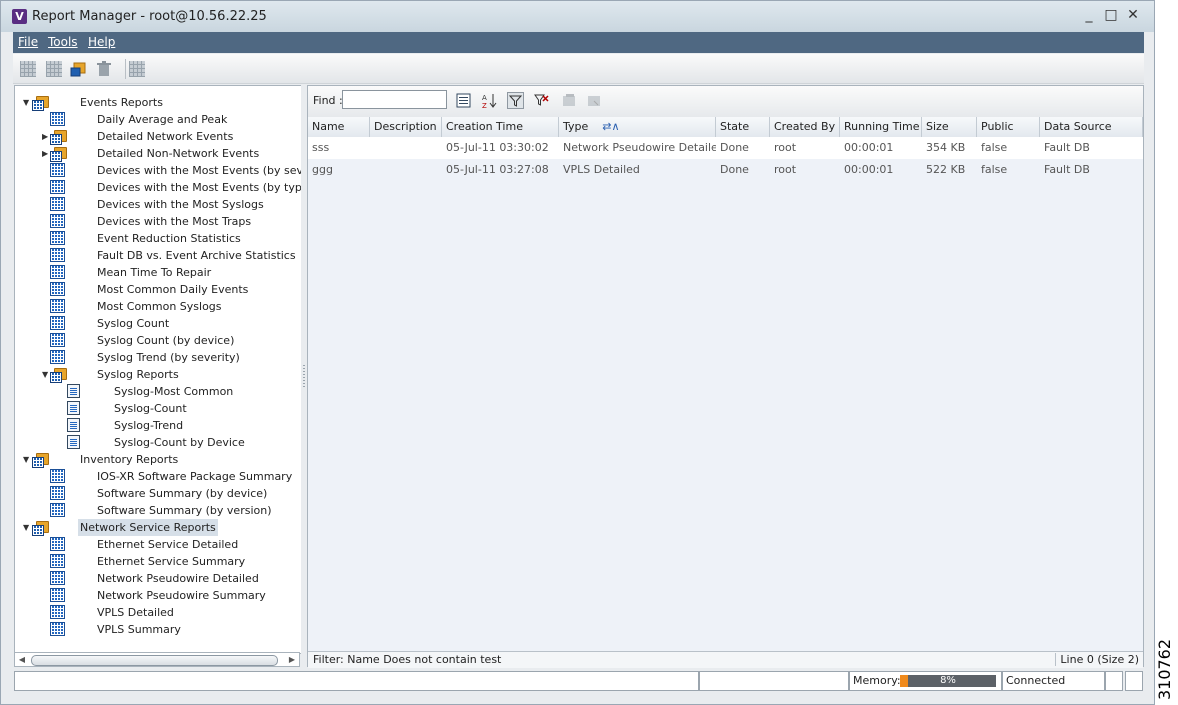 Image resolution: width=1178 pixels, height=705 pixels. I want to click on tree-event-report-item: Fault DB vs. Event Archive Statistics, so click(158, 255).